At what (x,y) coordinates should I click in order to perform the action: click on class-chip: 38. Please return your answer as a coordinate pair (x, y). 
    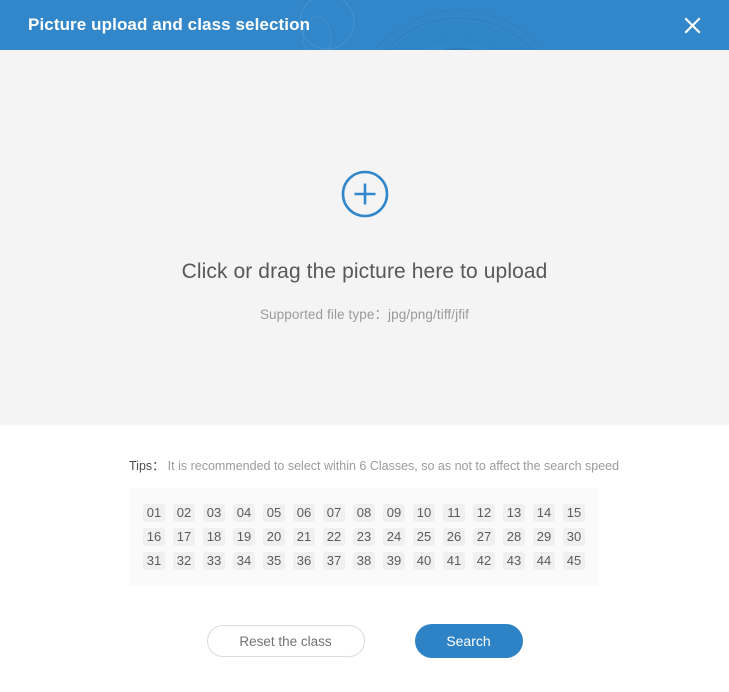
    Looking at the image, I should click on (364, 561).